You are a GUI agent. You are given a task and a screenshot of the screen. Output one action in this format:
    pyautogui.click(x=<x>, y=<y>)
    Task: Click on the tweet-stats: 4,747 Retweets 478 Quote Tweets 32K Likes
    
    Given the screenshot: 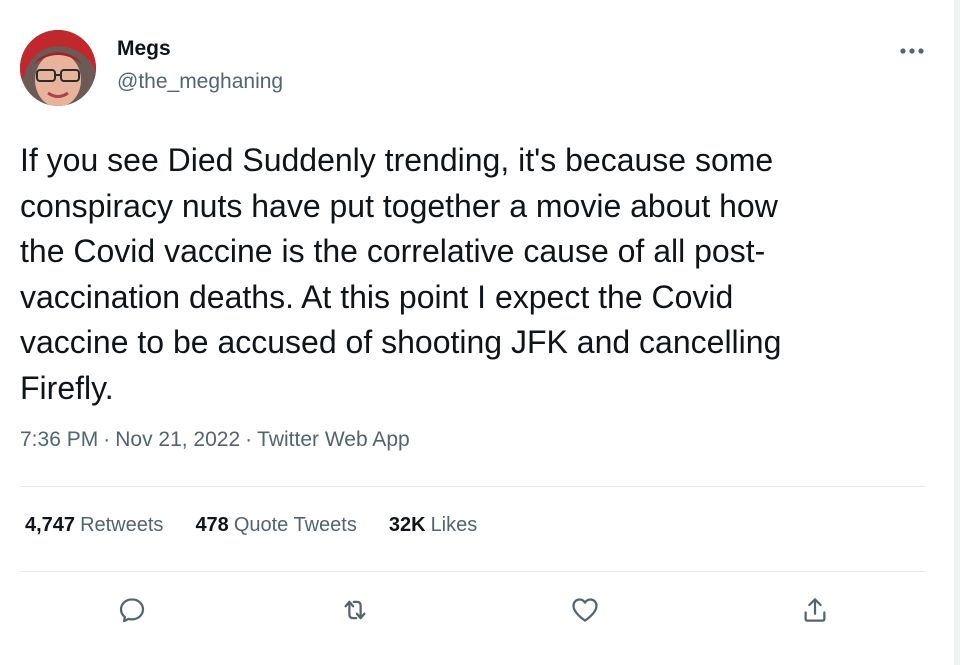 What is the action you would take?
    pyautogui.click(x=251, y=525)
    